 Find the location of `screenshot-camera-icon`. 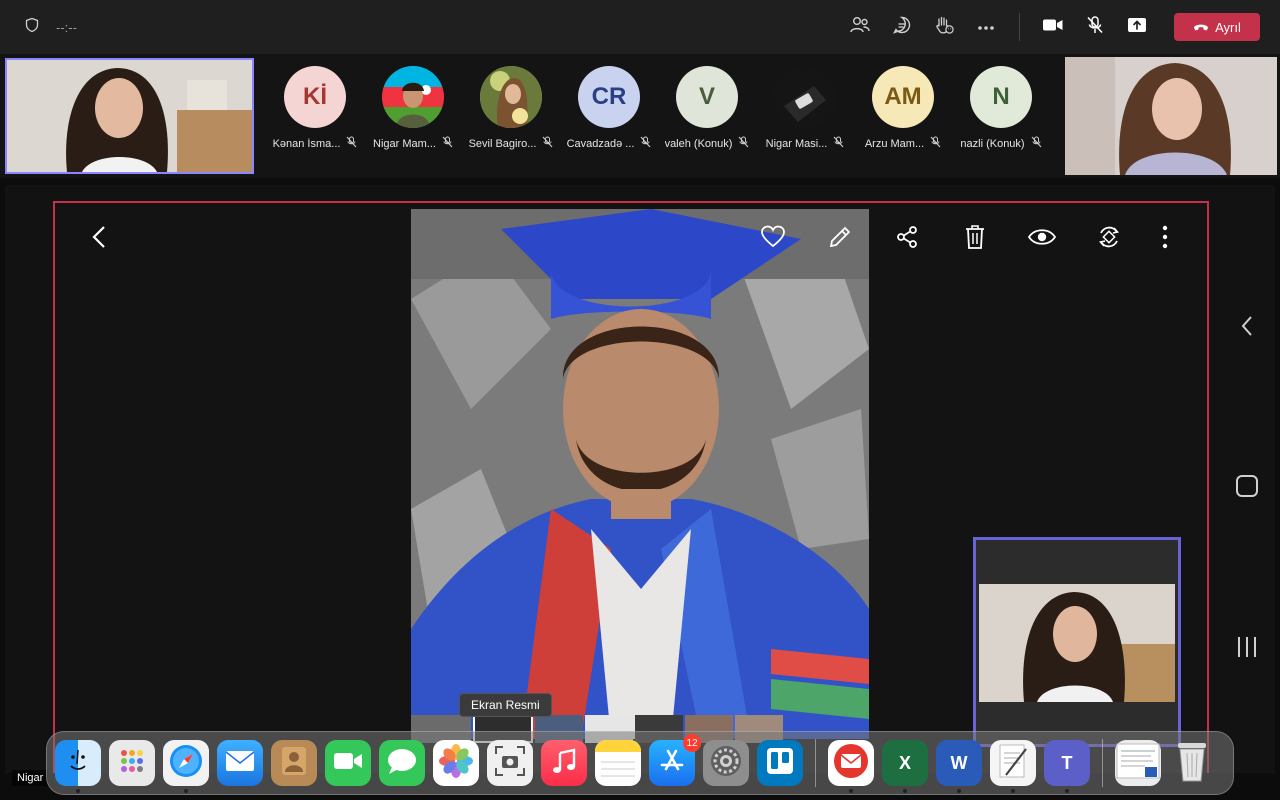

screenshot-camera-icon is located at coordinates (510, 763).